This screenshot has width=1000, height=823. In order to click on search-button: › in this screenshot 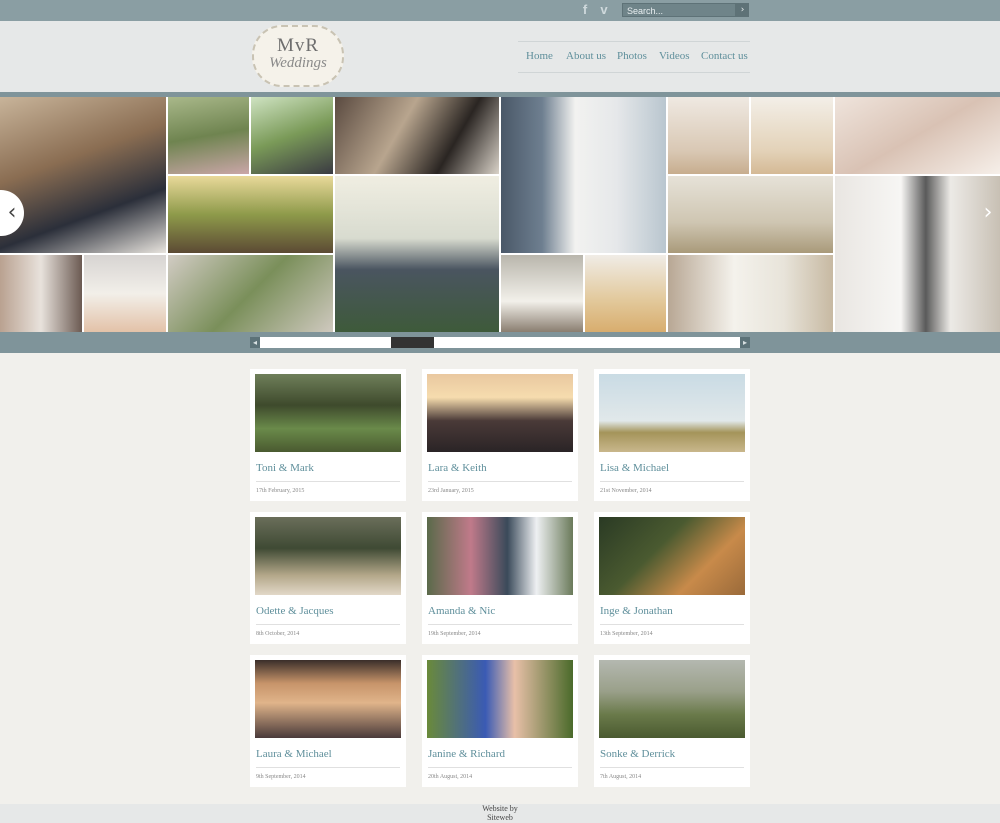, I will do `click(742, 10)`.